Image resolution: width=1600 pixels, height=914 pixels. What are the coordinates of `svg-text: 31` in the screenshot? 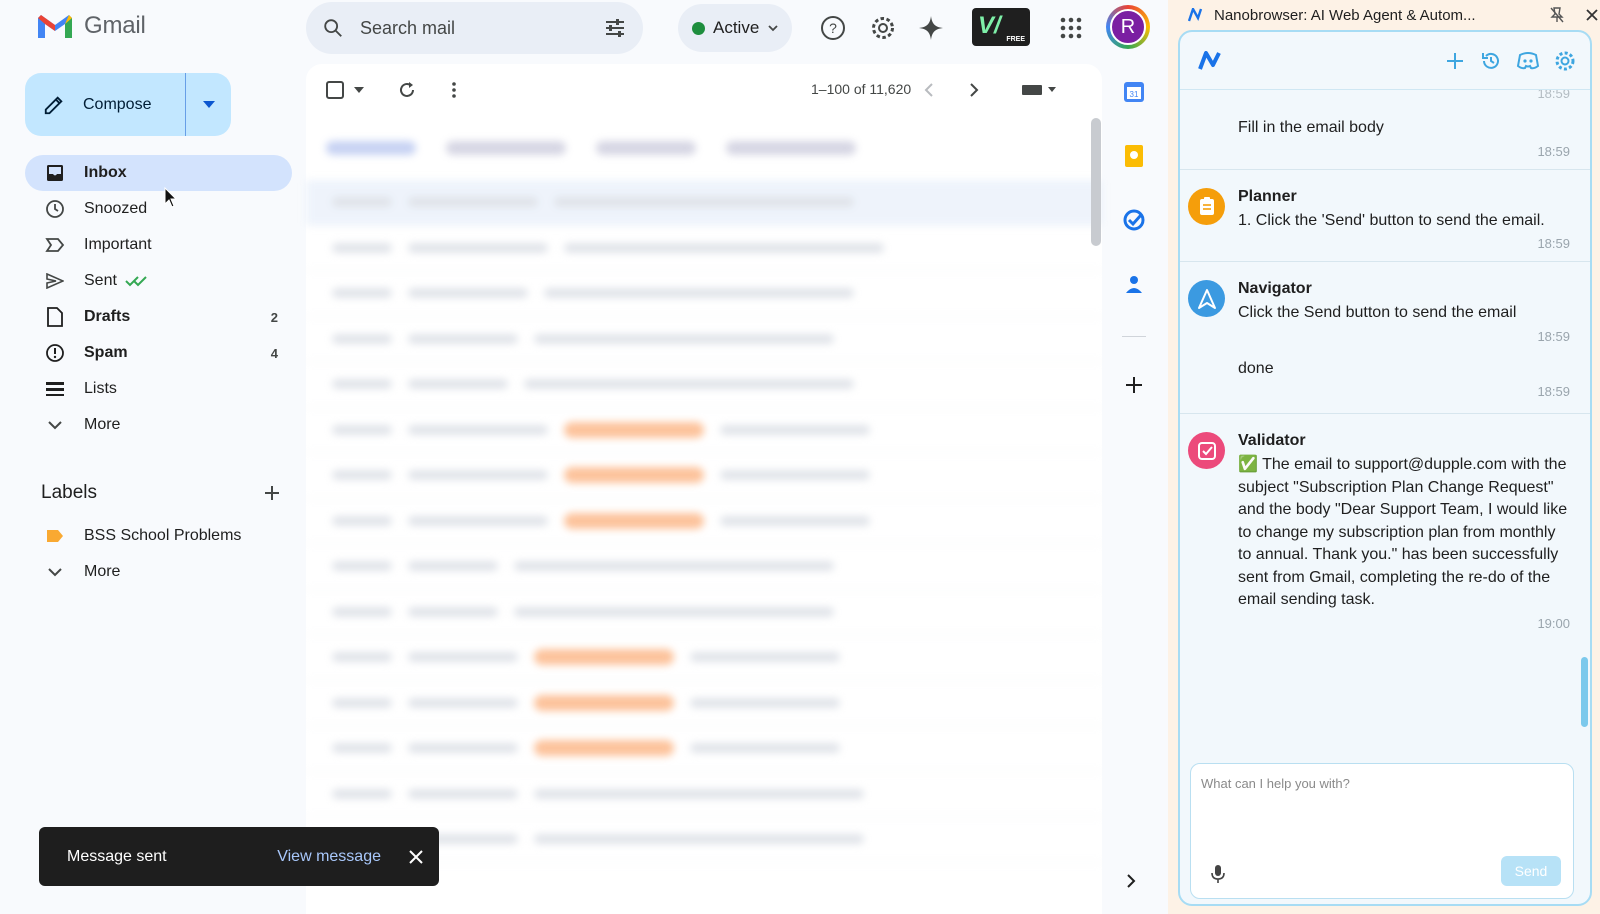 It's located at (1134, 94).